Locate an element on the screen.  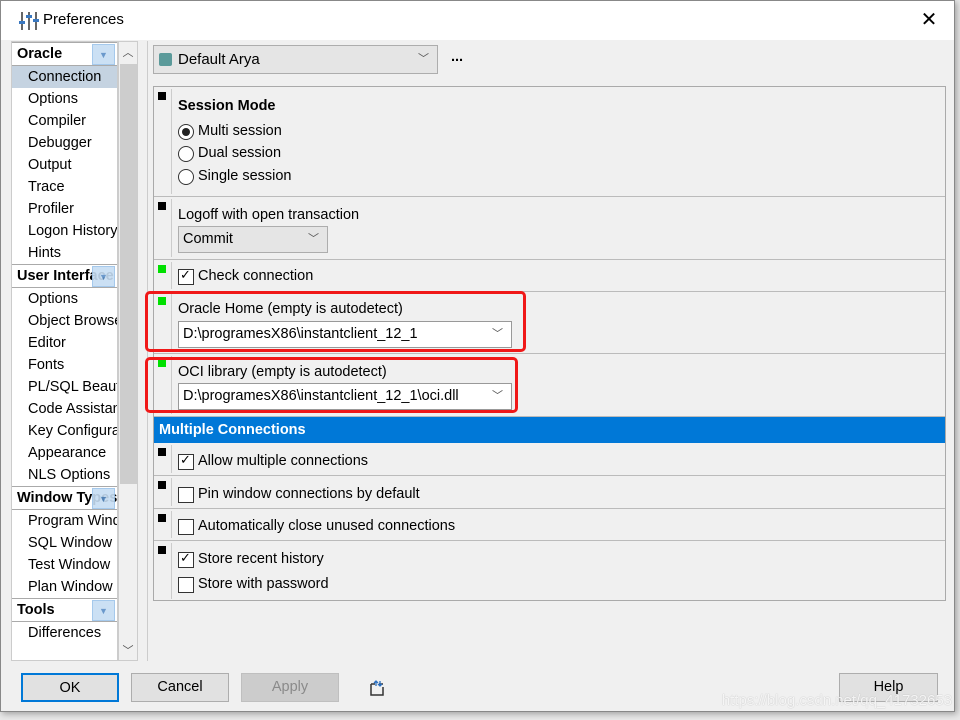
tree-item-appearance: Appearance is located at coordinates (64, 453).